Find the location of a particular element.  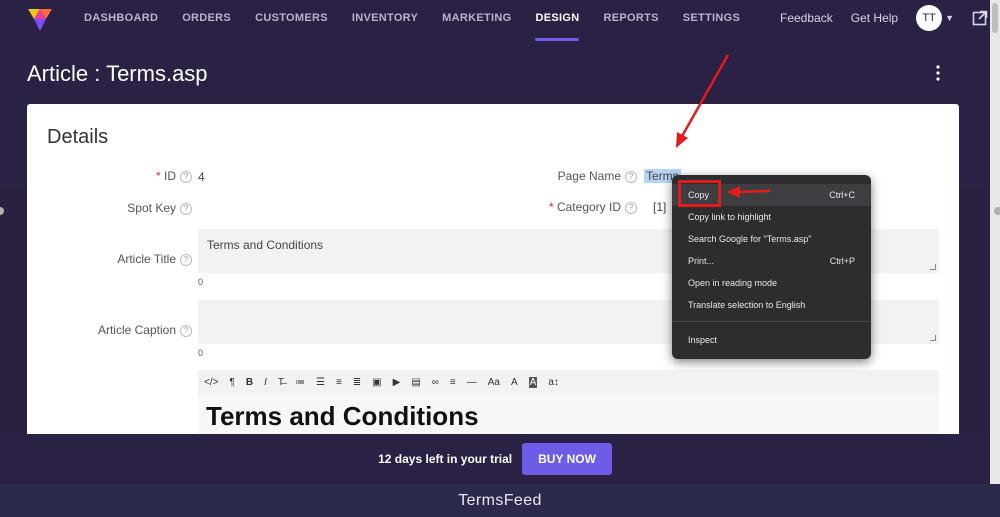

article-caption-counter: 0 is located at coordinates (201, 353).